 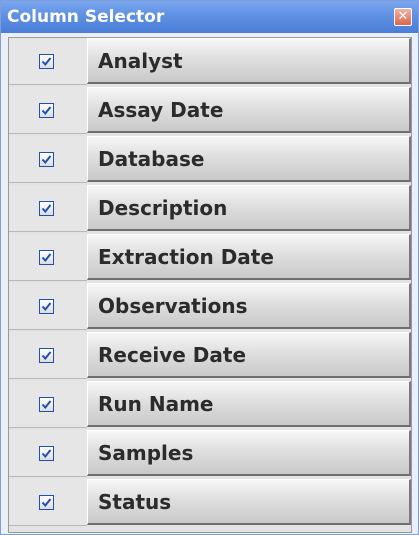 What do you see at coordinates (156, 404) in the screenshot?
I see `column-label: Run Name` at bounding box center [156, 404].